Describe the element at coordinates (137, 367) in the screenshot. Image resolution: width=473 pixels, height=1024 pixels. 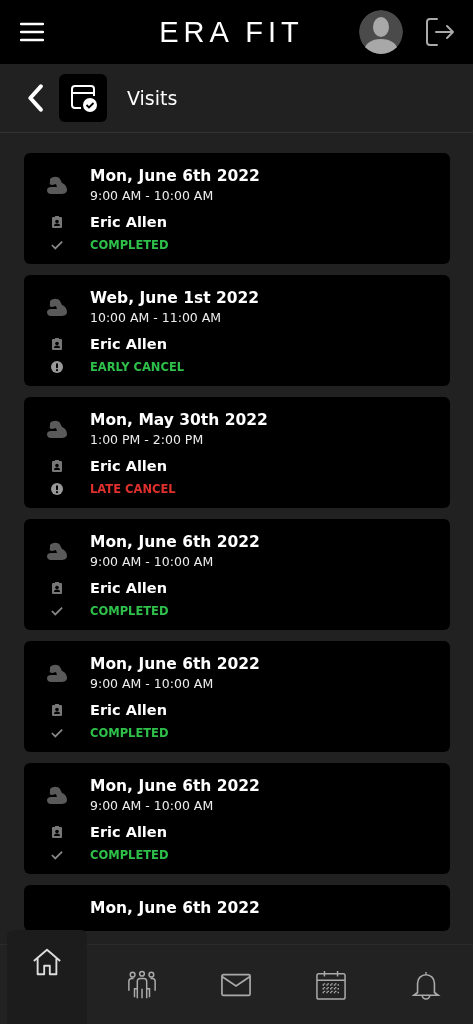
I see `visit-status: EARLY CANCEL` at that location.